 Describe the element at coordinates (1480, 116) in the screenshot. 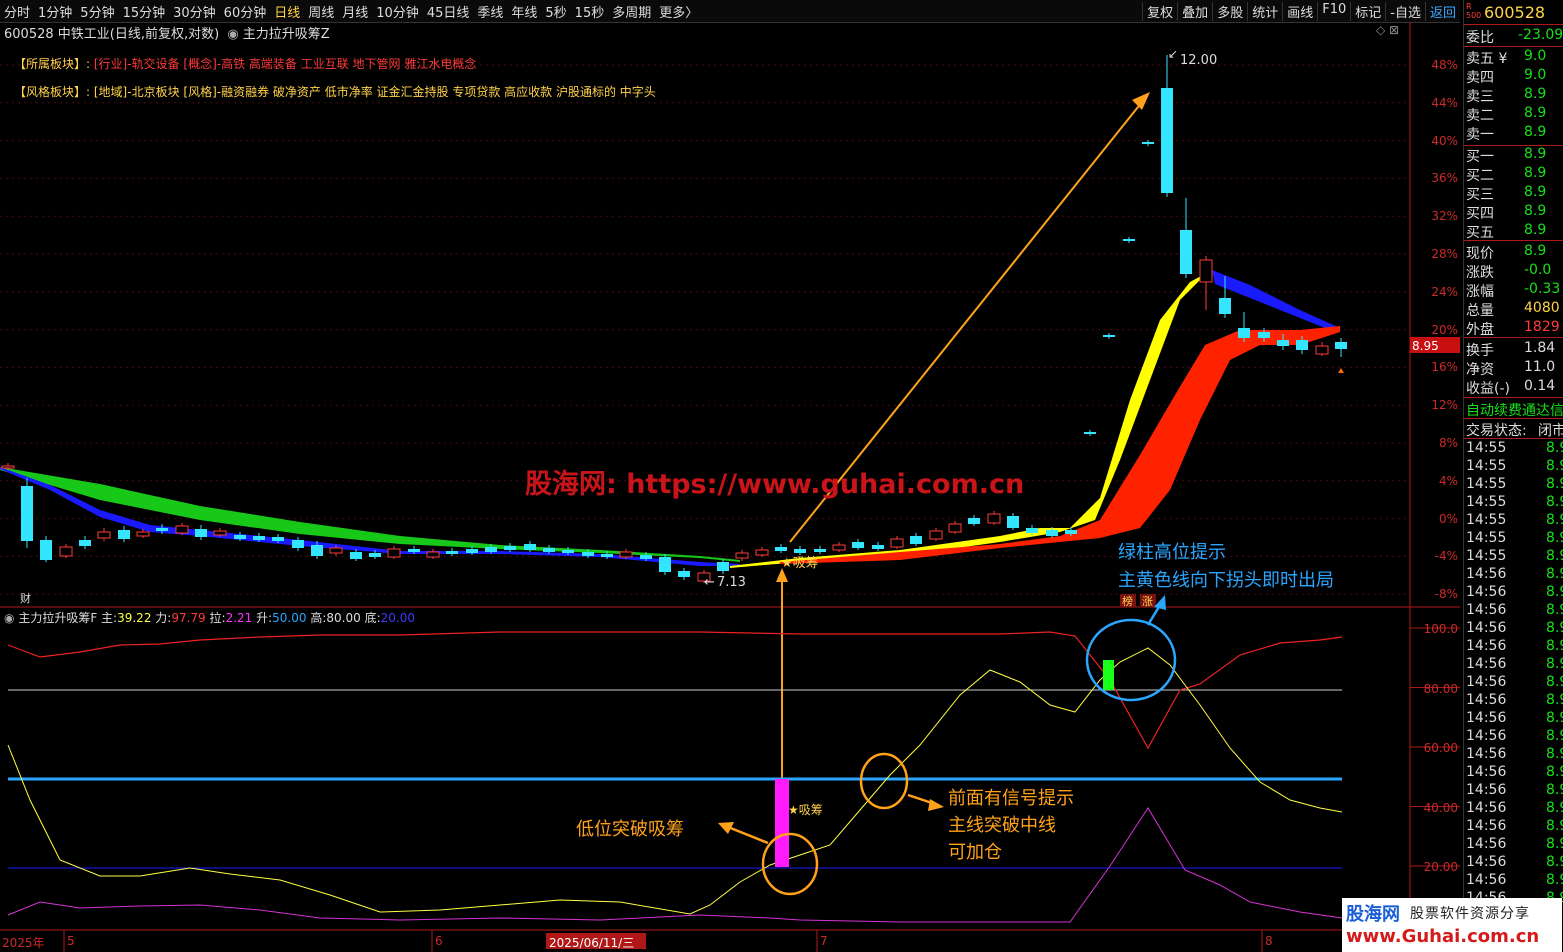

I see `quote-label: 卖二` at that location.